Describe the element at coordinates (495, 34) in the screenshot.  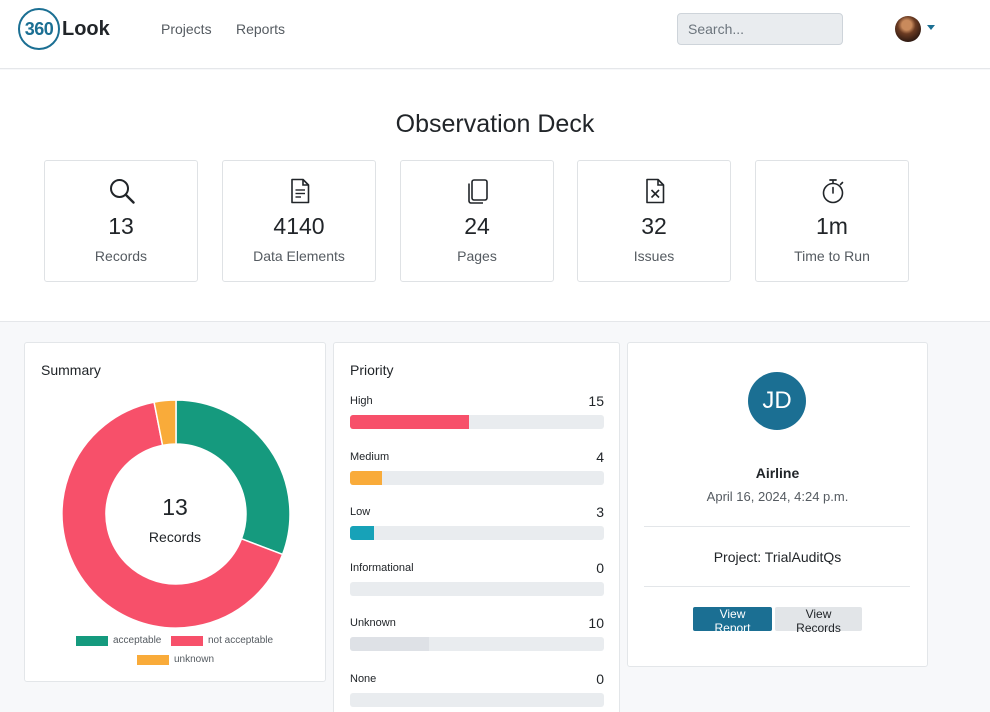
I see `navbar: 360 Look Projects Reports` at that location.